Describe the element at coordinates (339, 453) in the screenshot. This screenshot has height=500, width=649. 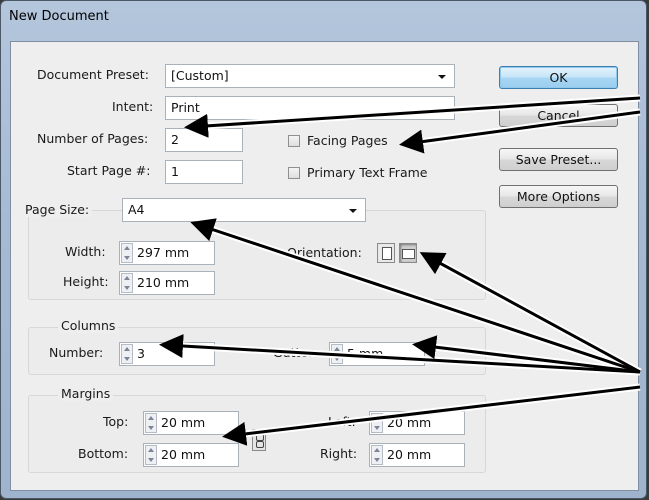
I see `margin-right-label: Right:` at that location.